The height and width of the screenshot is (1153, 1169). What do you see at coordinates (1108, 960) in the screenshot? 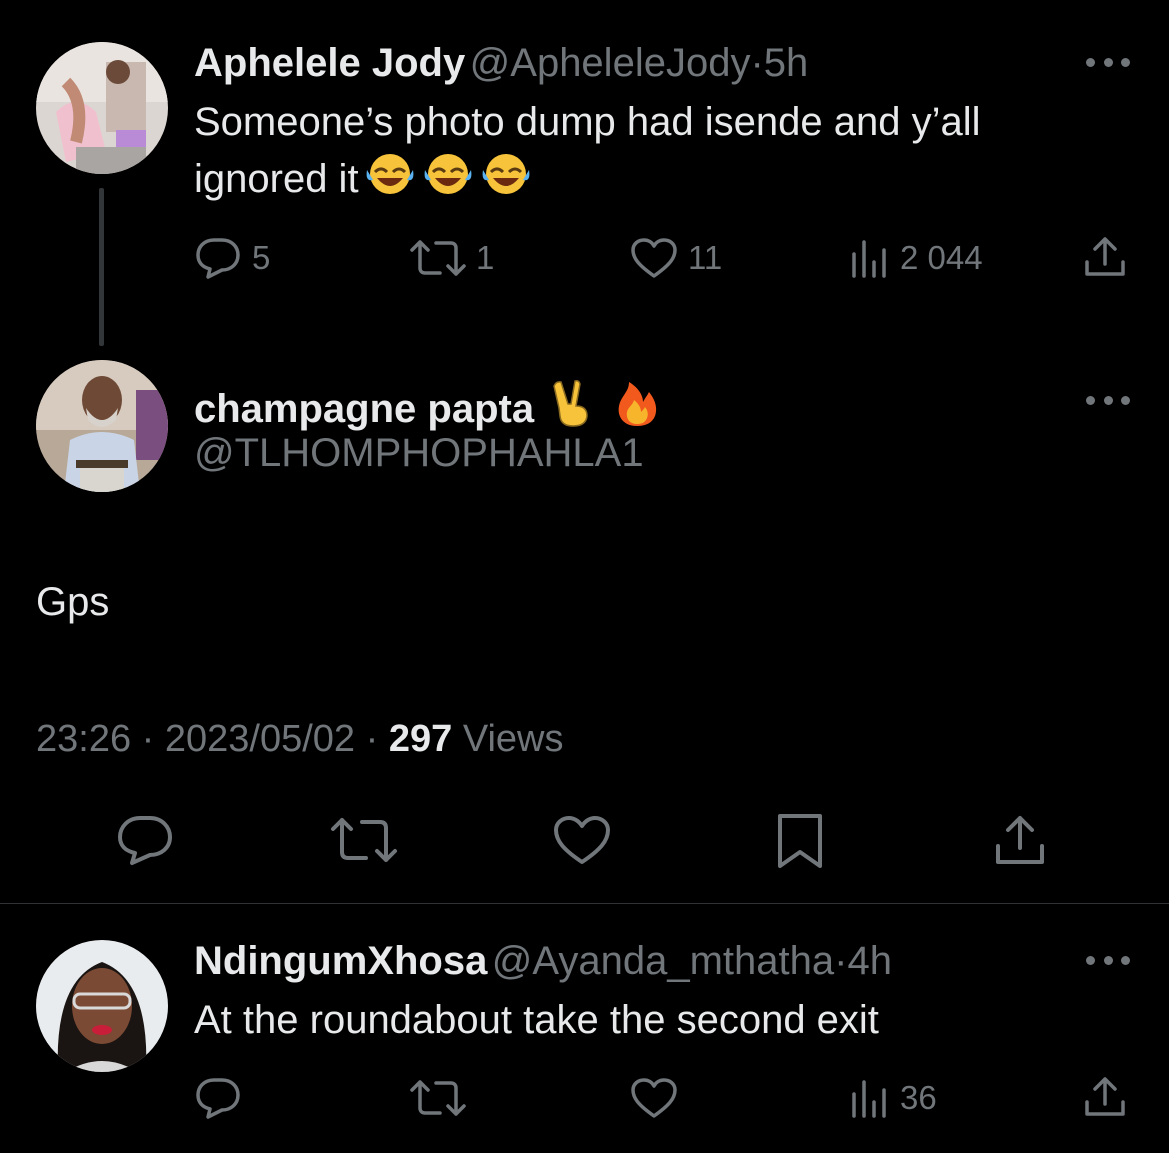
I see `tweet3-more-icon` at bounding box center [1108, 960].